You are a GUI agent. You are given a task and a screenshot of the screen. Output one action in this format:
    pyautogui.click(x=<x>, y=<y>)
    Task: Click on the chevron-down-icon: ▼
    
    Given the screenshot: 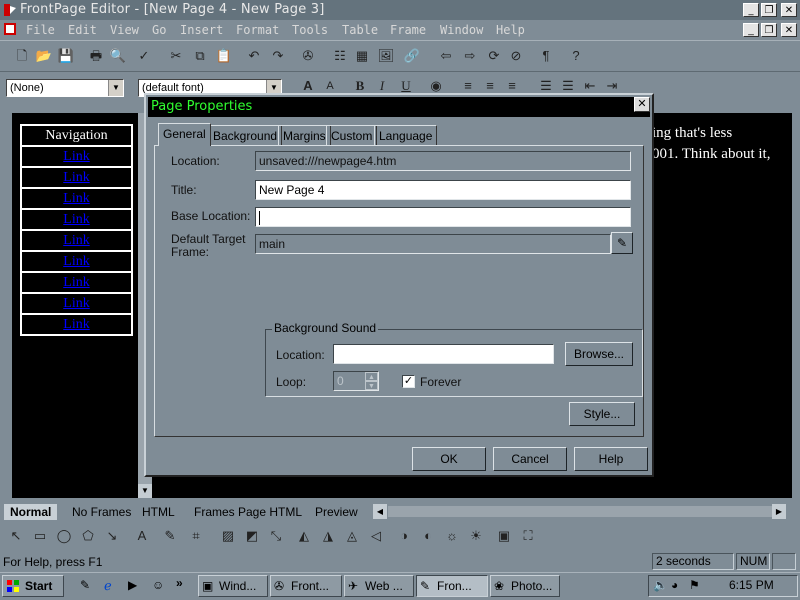 What is the action you would take?
    pyautogui.click(x=115, y=88)
    